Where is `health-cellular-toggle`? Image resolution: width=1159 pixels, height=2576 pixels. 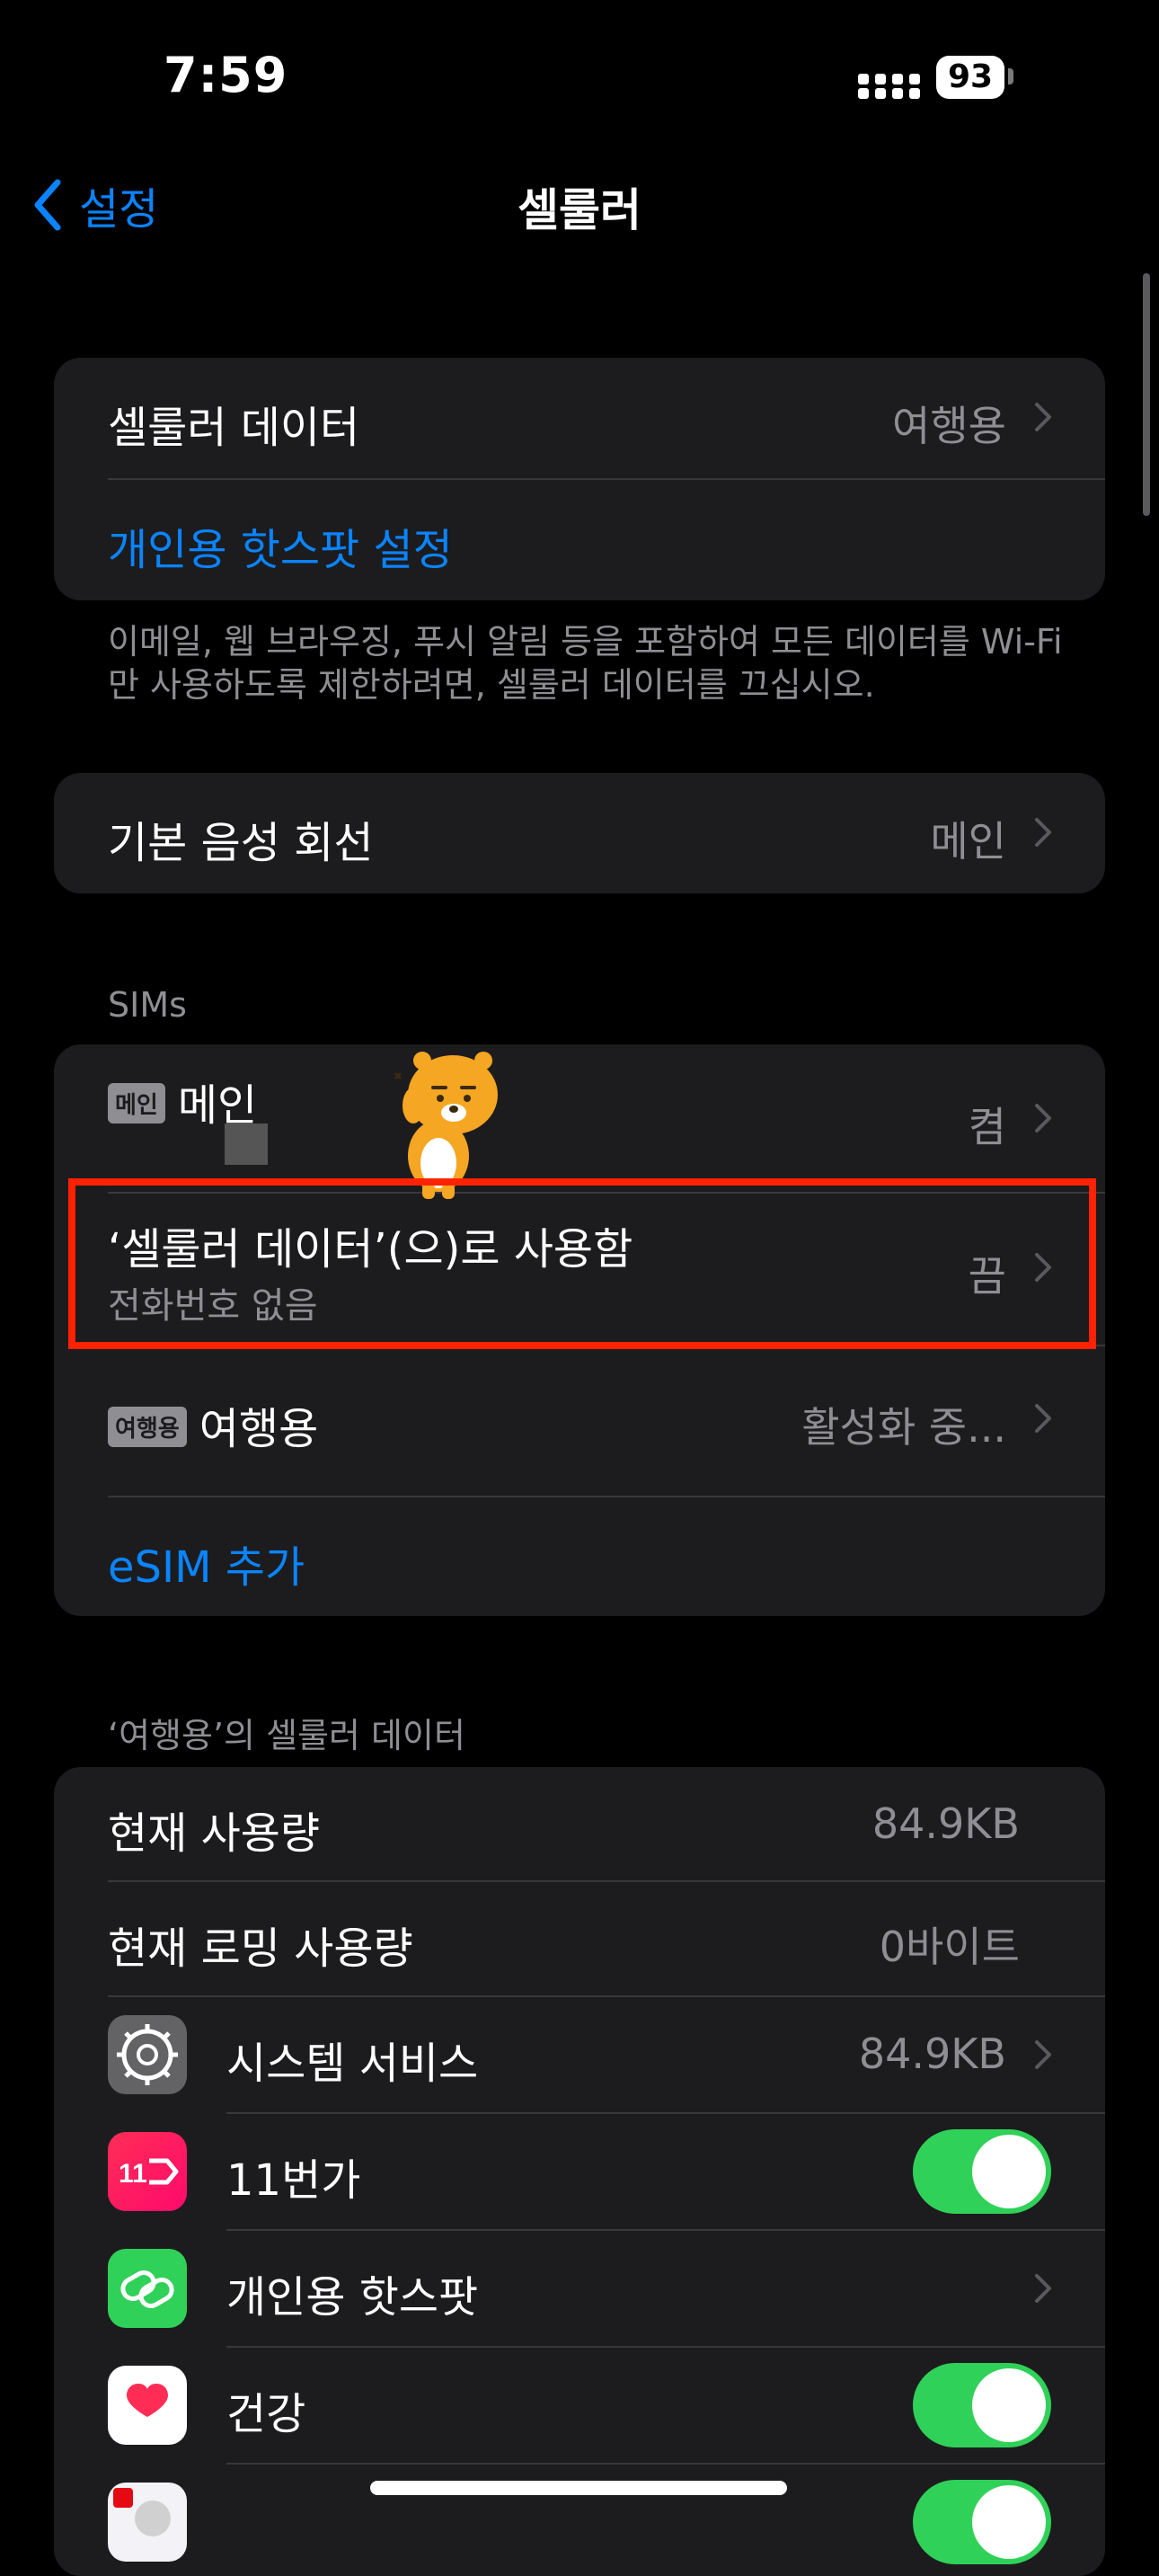 health-cellular-toggle is located at coordinates (982, 2405).